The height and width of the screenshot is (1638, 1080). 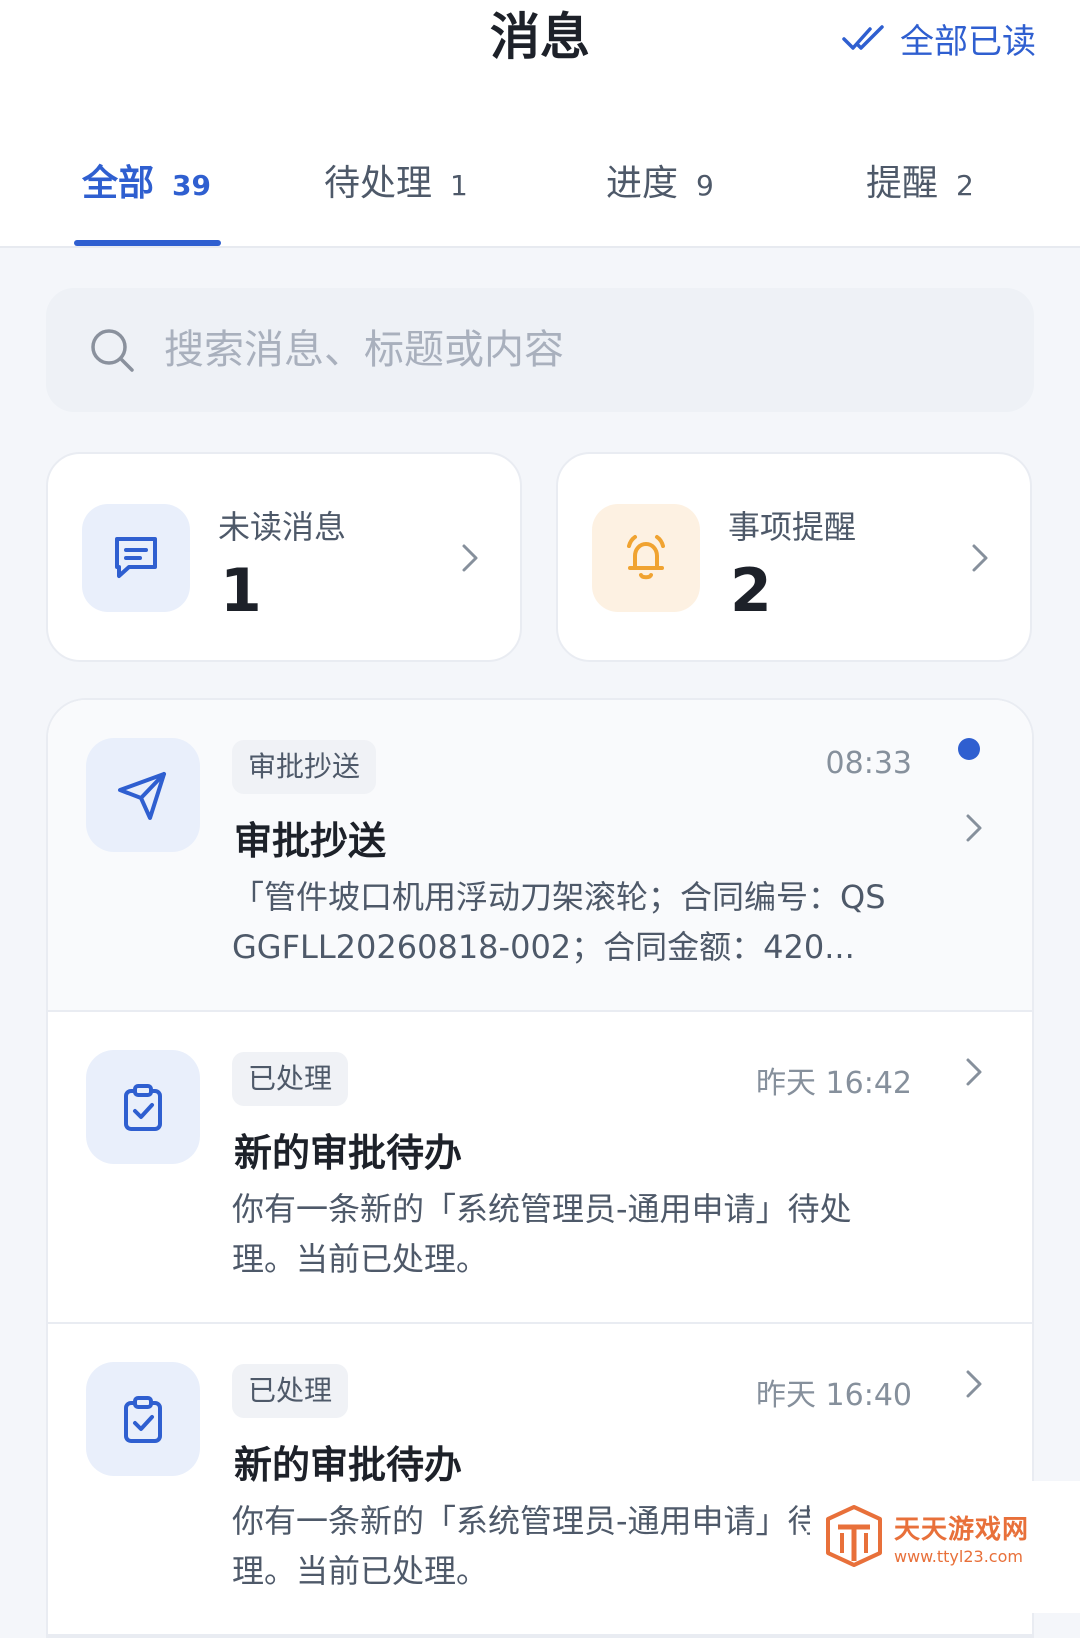 What do you see at coordinates (965, 185) in the screenshot?
I see `tab-count: 2` at bounding box center [965, 185].